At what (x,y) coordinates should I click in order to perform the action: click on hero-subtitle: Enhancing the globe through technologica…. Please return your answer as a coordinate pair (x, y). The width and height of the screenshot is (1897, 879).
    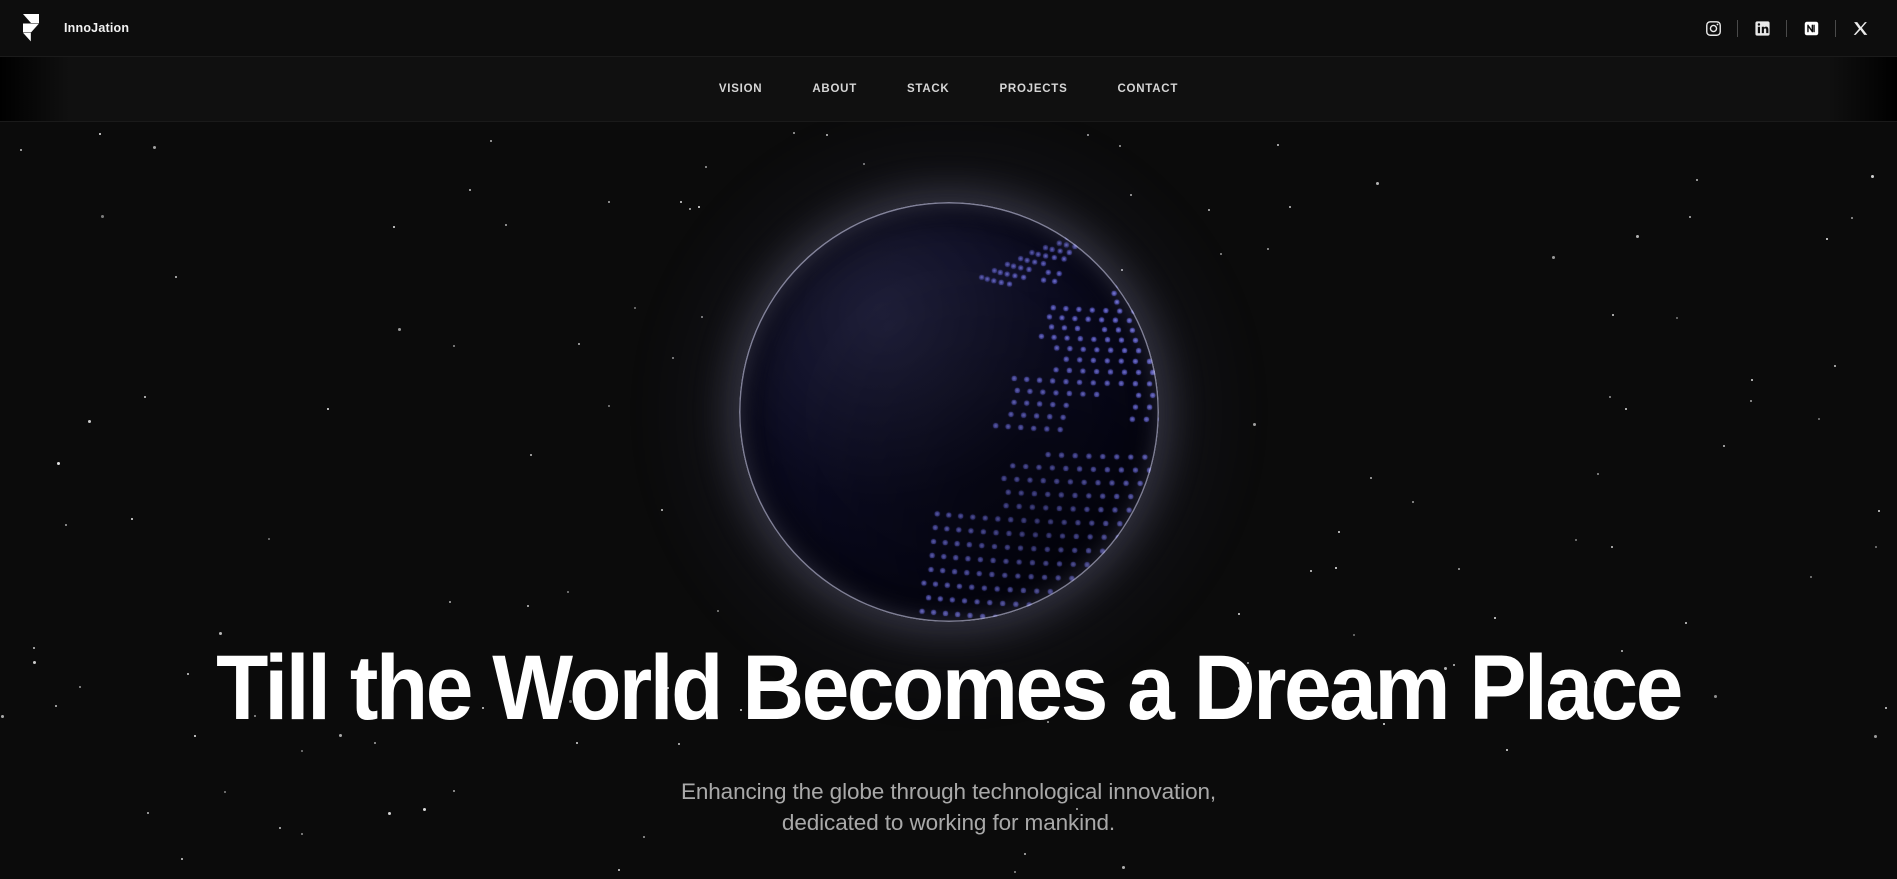
    Looking at the image, I should click on (948, 807).